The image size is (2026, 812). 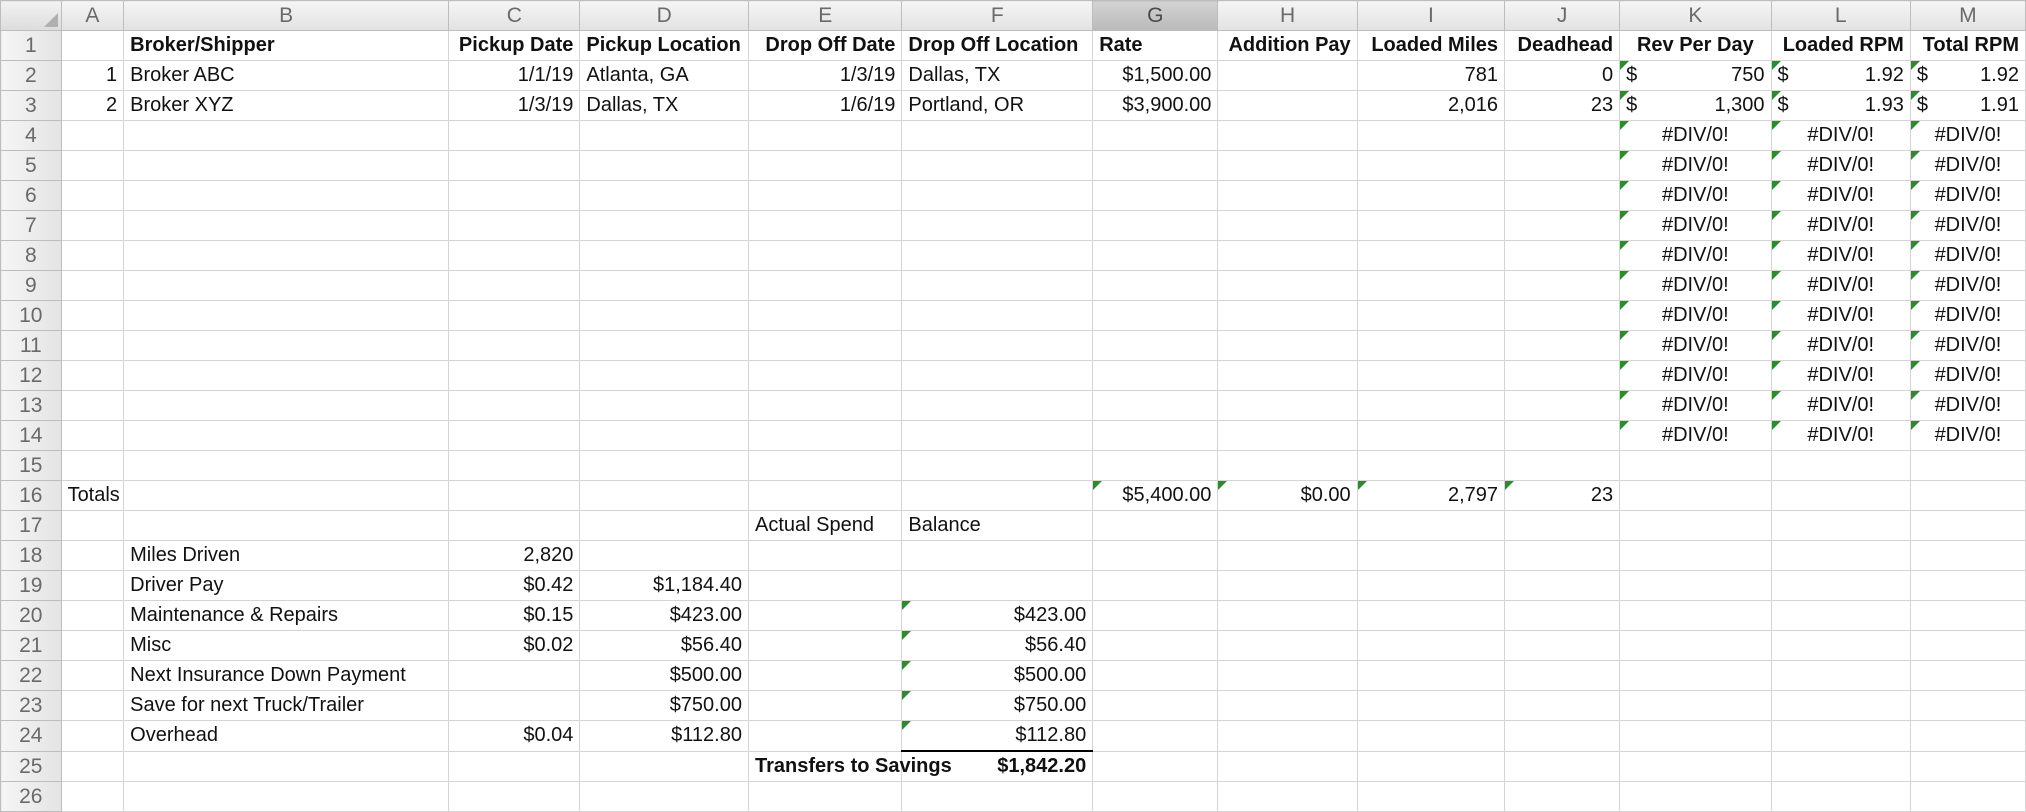 What do you see at coordinates (286, 45) in the screenshot?
I see `header-broker: Broker/Shipper` at bounding box center [286, 45].